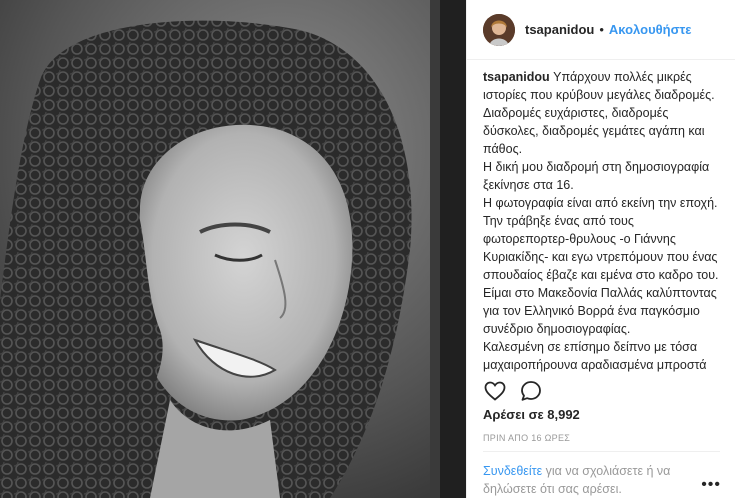  Describe the element at coordinates (495, 391) in the screenshot. I see `heart-icon` at that location.